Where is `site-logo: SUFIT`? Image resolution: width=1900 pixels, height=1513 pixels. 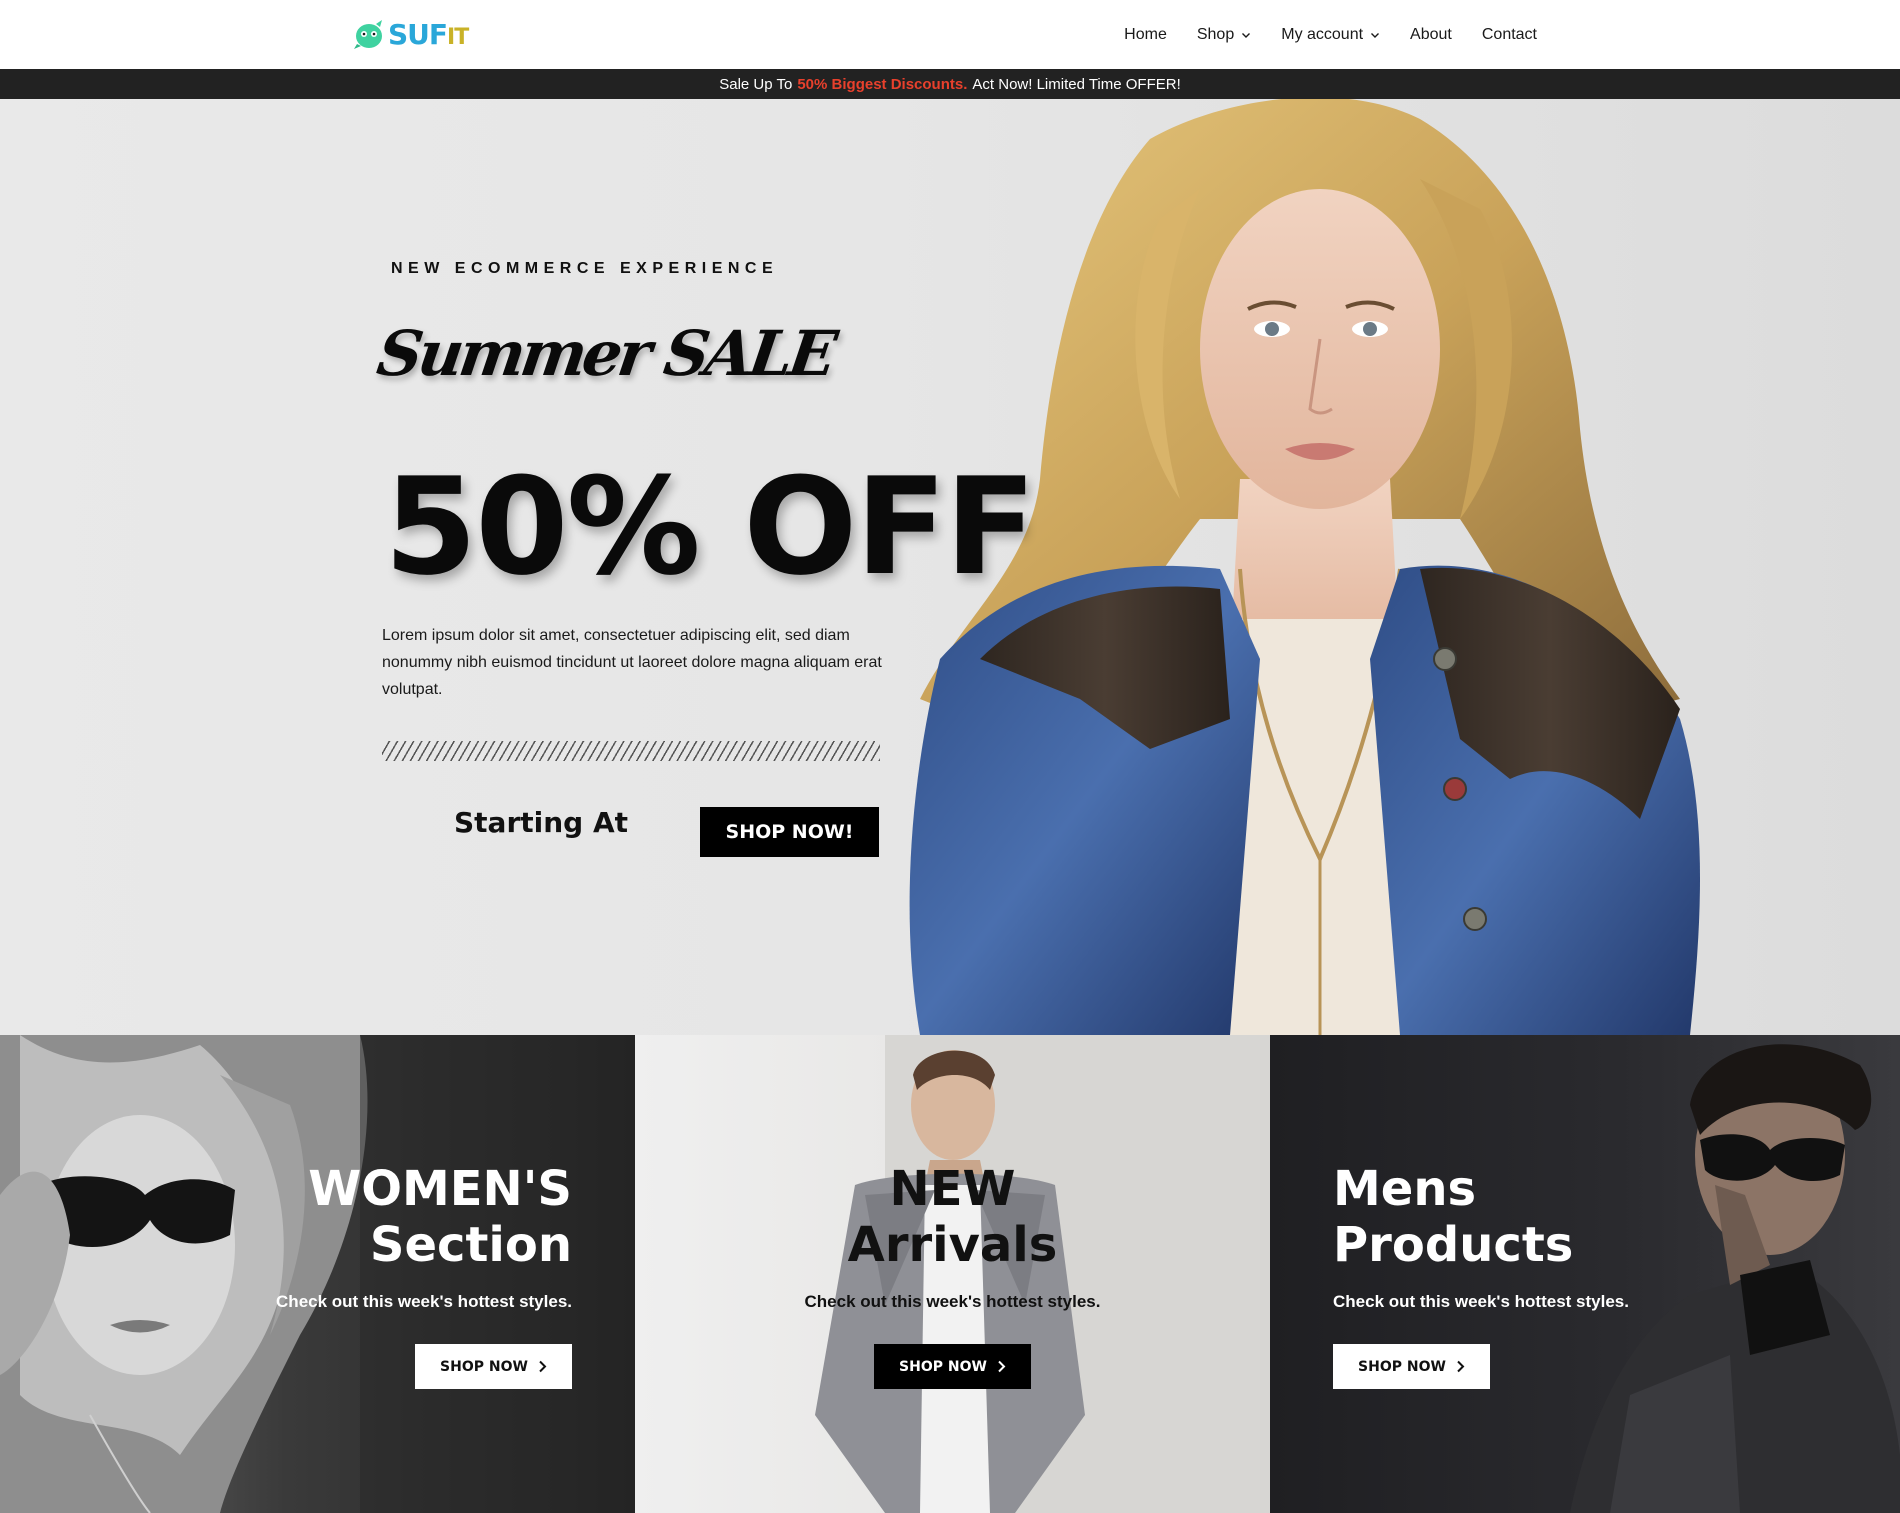
site-logo: SUFIT is located at coordinates (410, 34).